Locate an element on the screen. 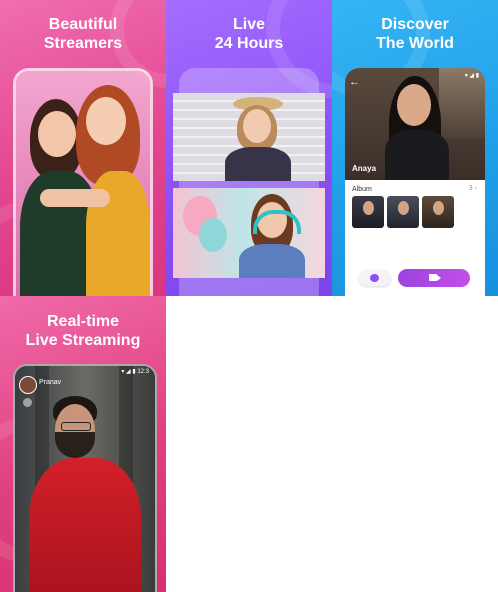  headline-line-2: 24 Hours is located at coordinates (249, 43).